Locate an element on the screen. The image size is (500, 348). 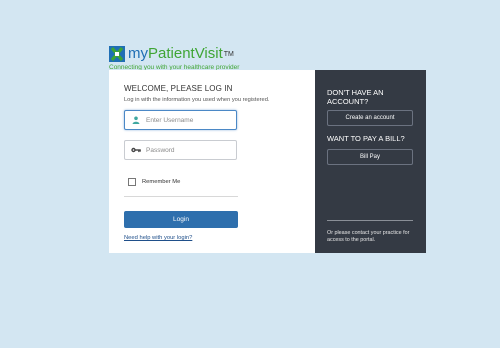
remember-me: Remember Me is located at coordinates (154, 182).